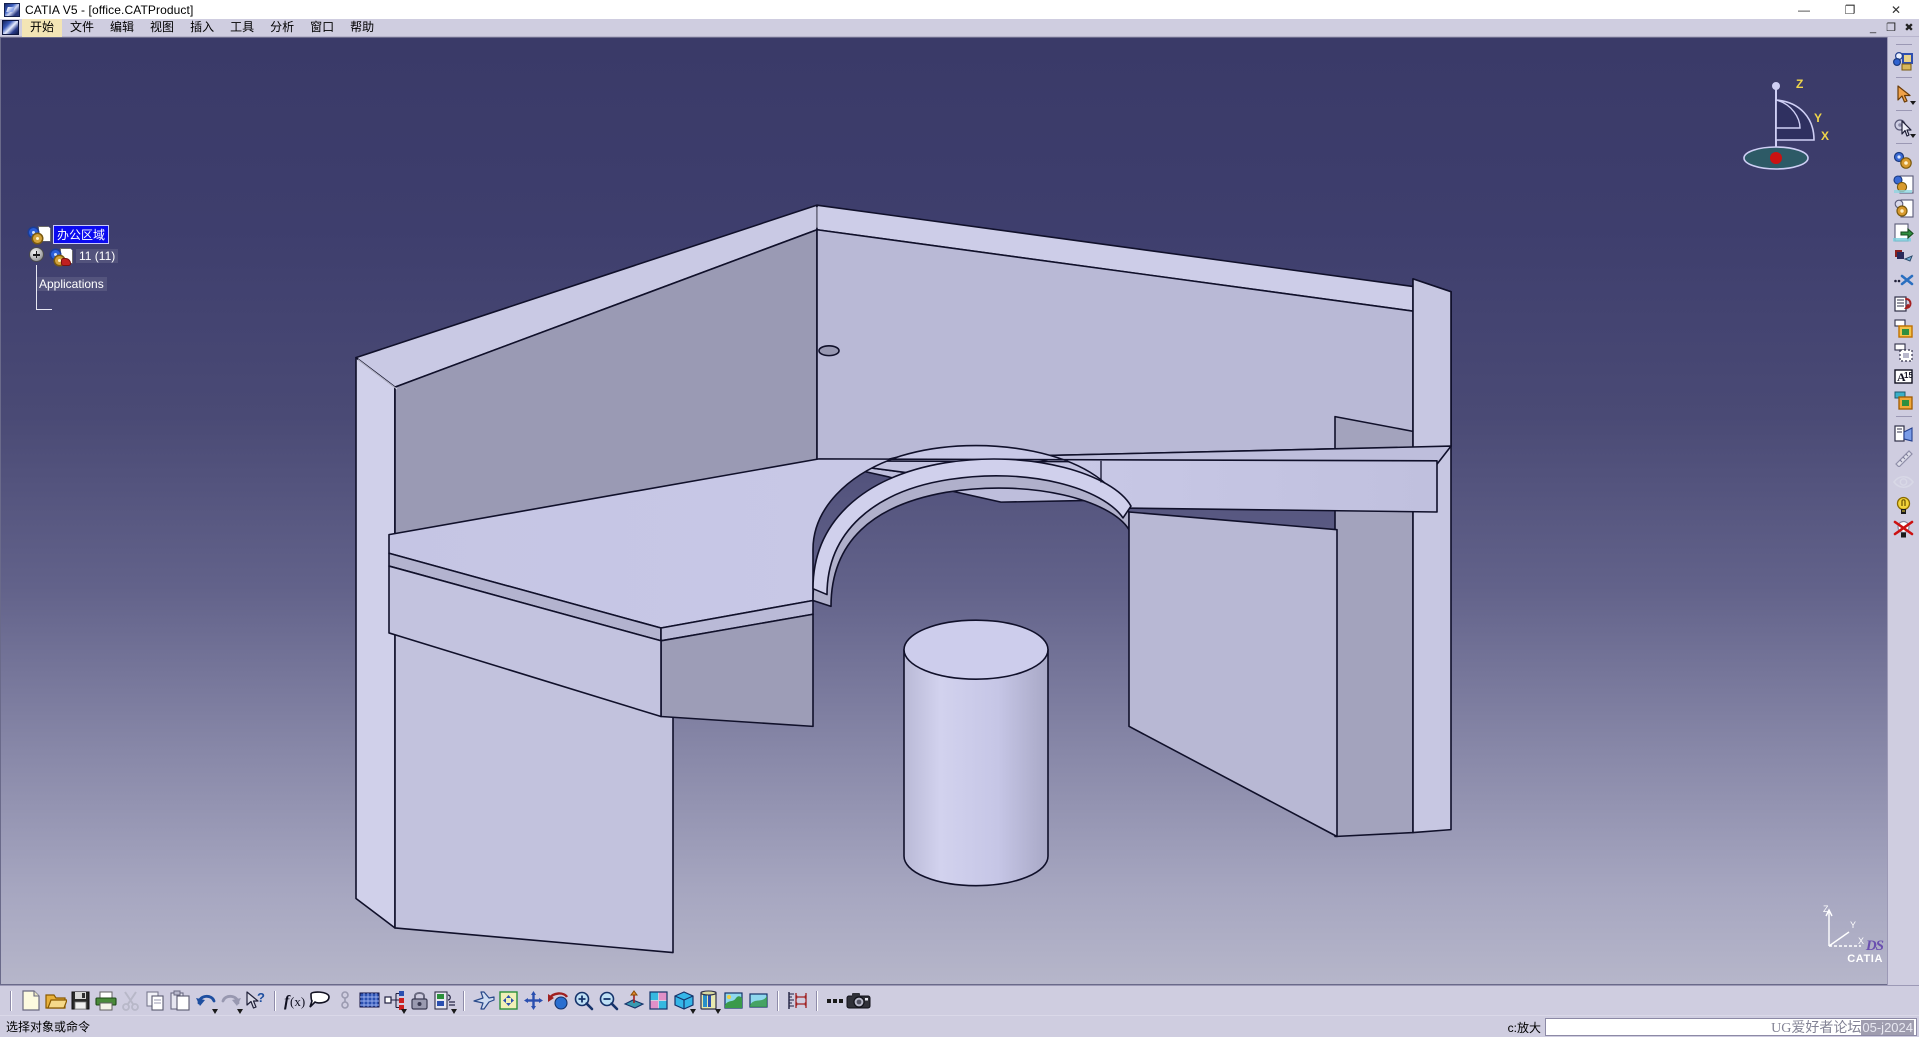 This screenshot has height=1037, width=1919. Describe the element at coordinates (55, 1001) in the screenshot. I see `open-file-icon` at that location.